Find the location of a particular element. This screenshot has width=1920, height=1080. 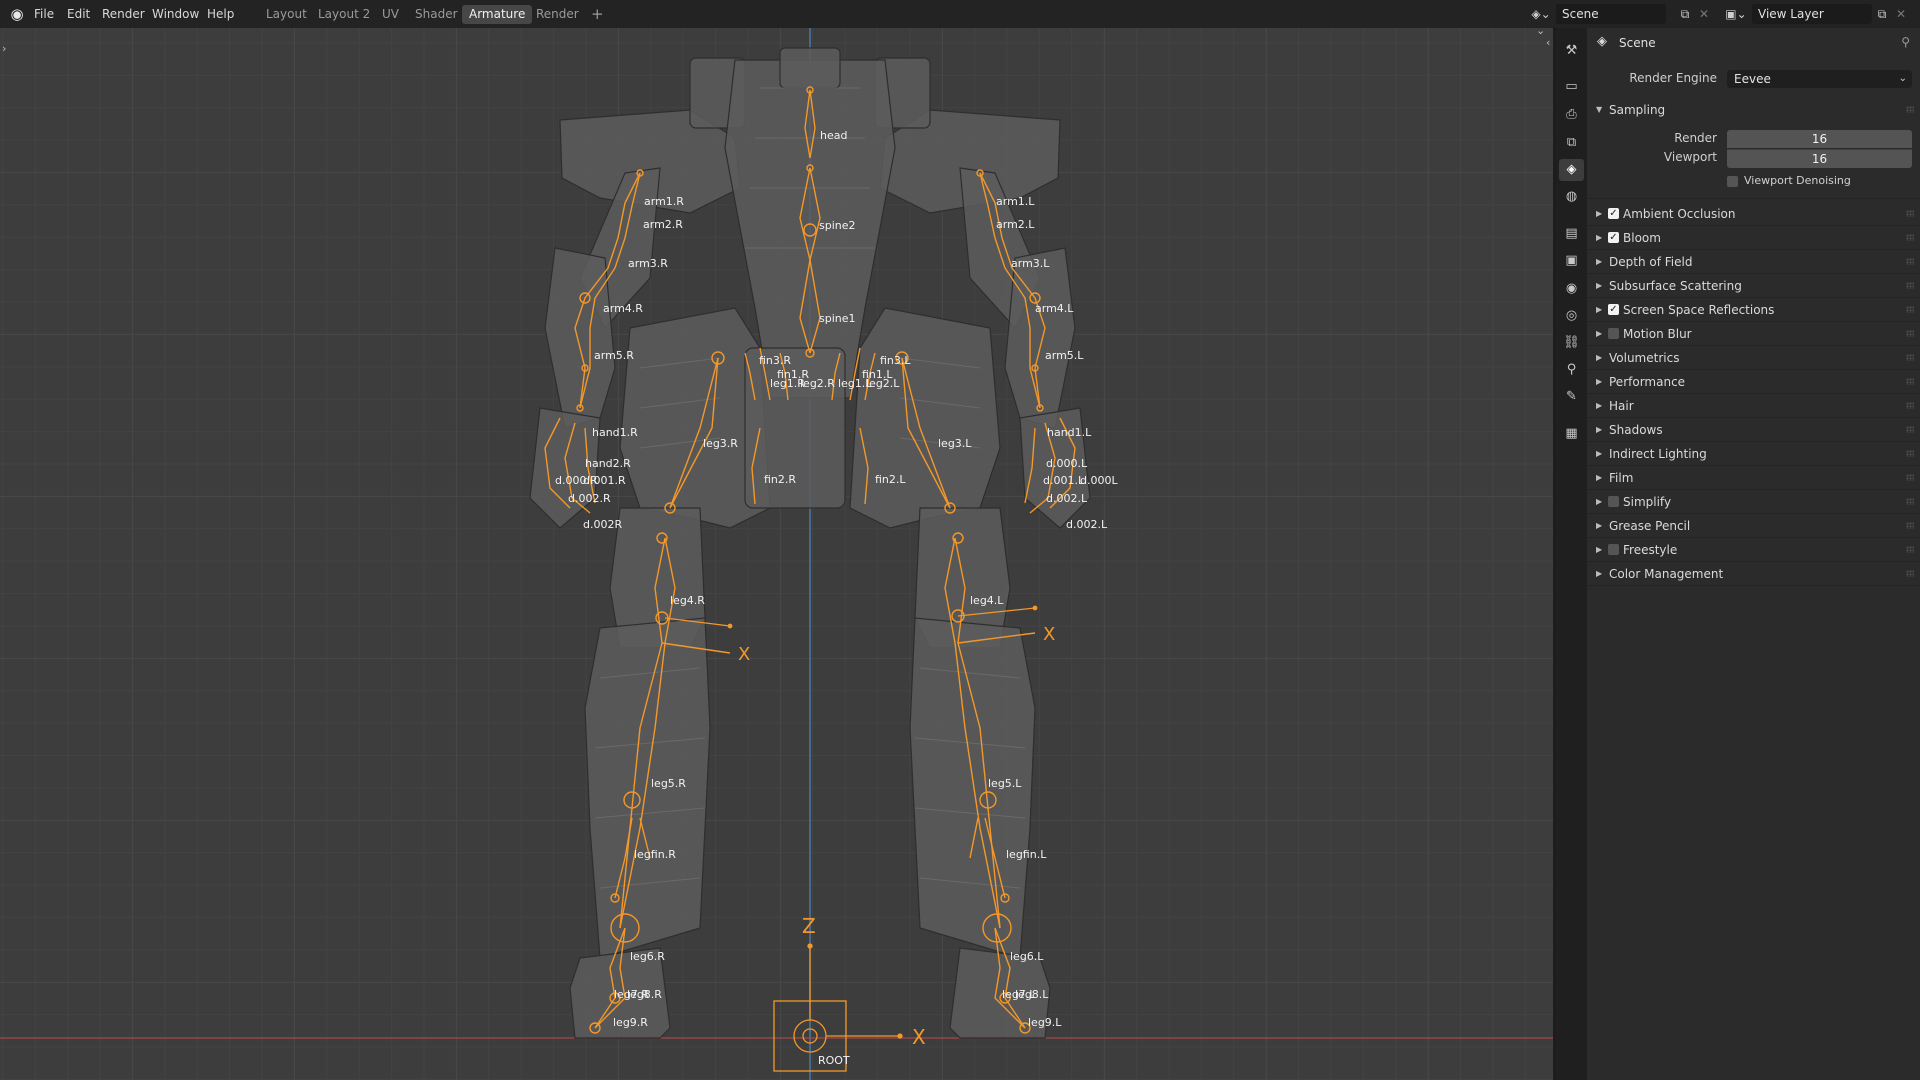

menu-window: Window is located at coordinates (175, 14).